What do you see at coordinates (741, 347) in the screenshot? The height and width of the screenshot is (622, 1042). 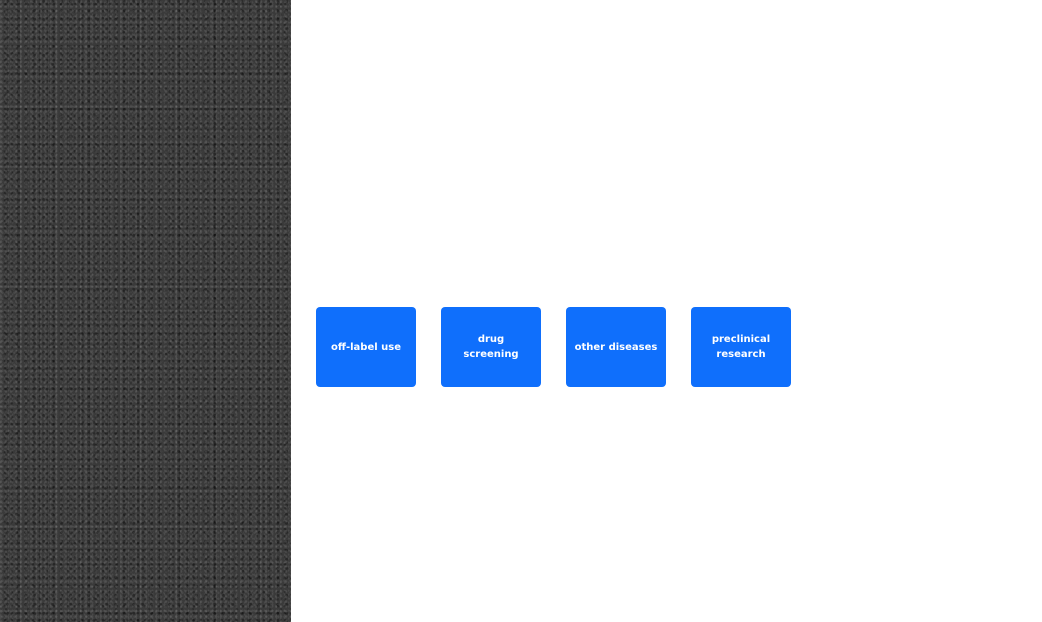 I see `preclinical-research-button: preclinical research` at bounding box center [741, 347].